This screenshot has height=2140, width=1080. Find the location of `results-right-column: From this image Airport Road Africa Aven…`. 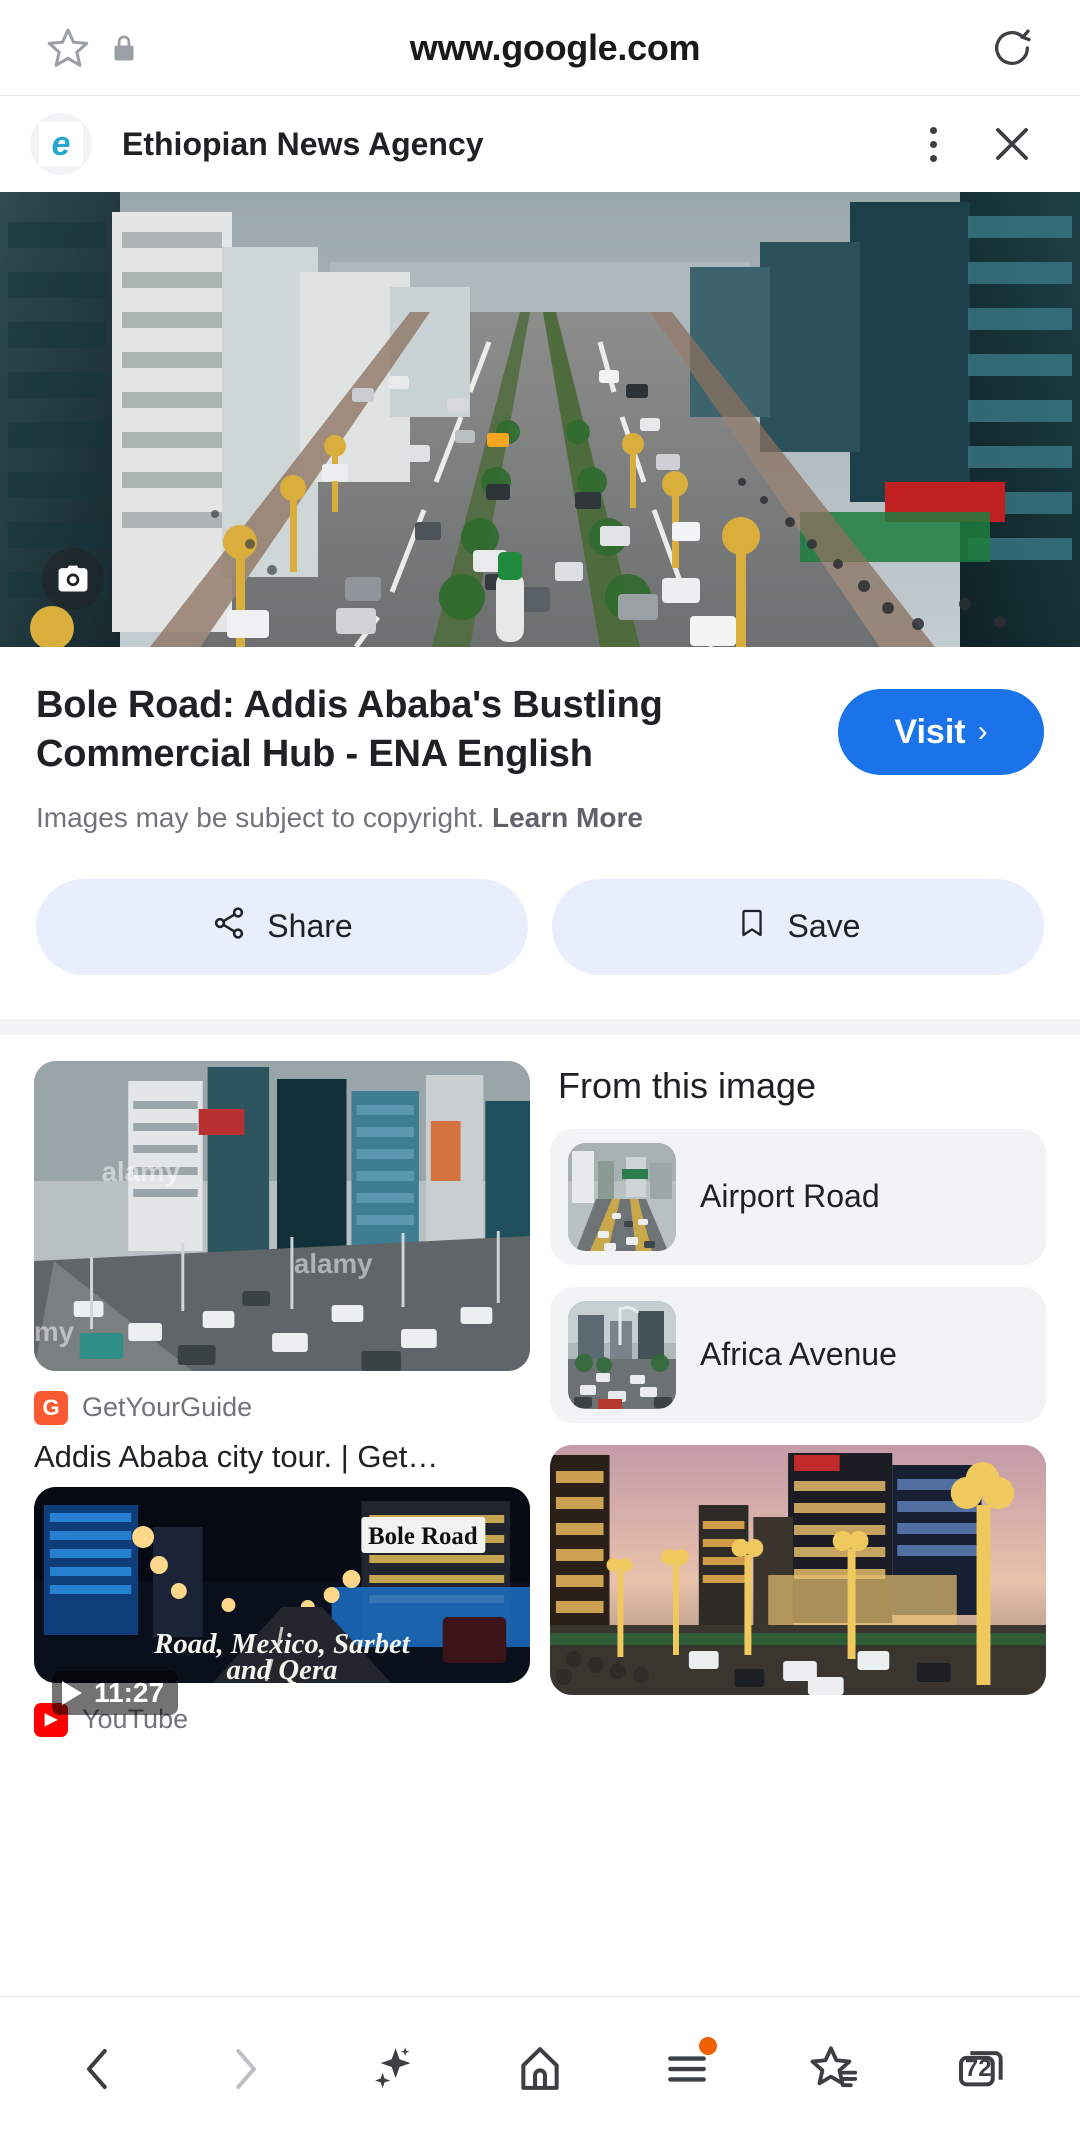

results-right-column: From this image Airport Road Africa Aven… is located at coordinates (798, 1404).